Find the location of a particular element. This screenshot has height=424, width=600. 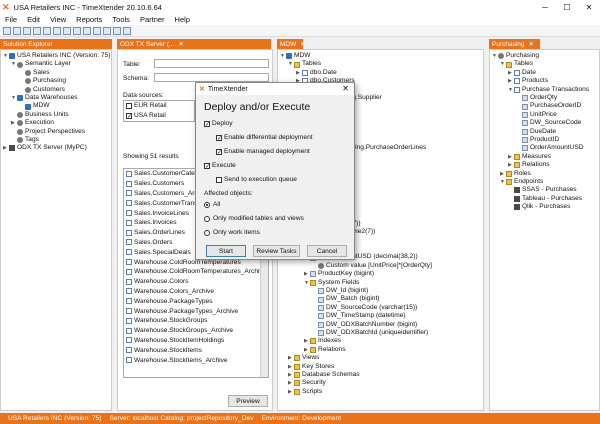

tree-item: DW_Batch (bigint) is located at coordinates (380, 299).